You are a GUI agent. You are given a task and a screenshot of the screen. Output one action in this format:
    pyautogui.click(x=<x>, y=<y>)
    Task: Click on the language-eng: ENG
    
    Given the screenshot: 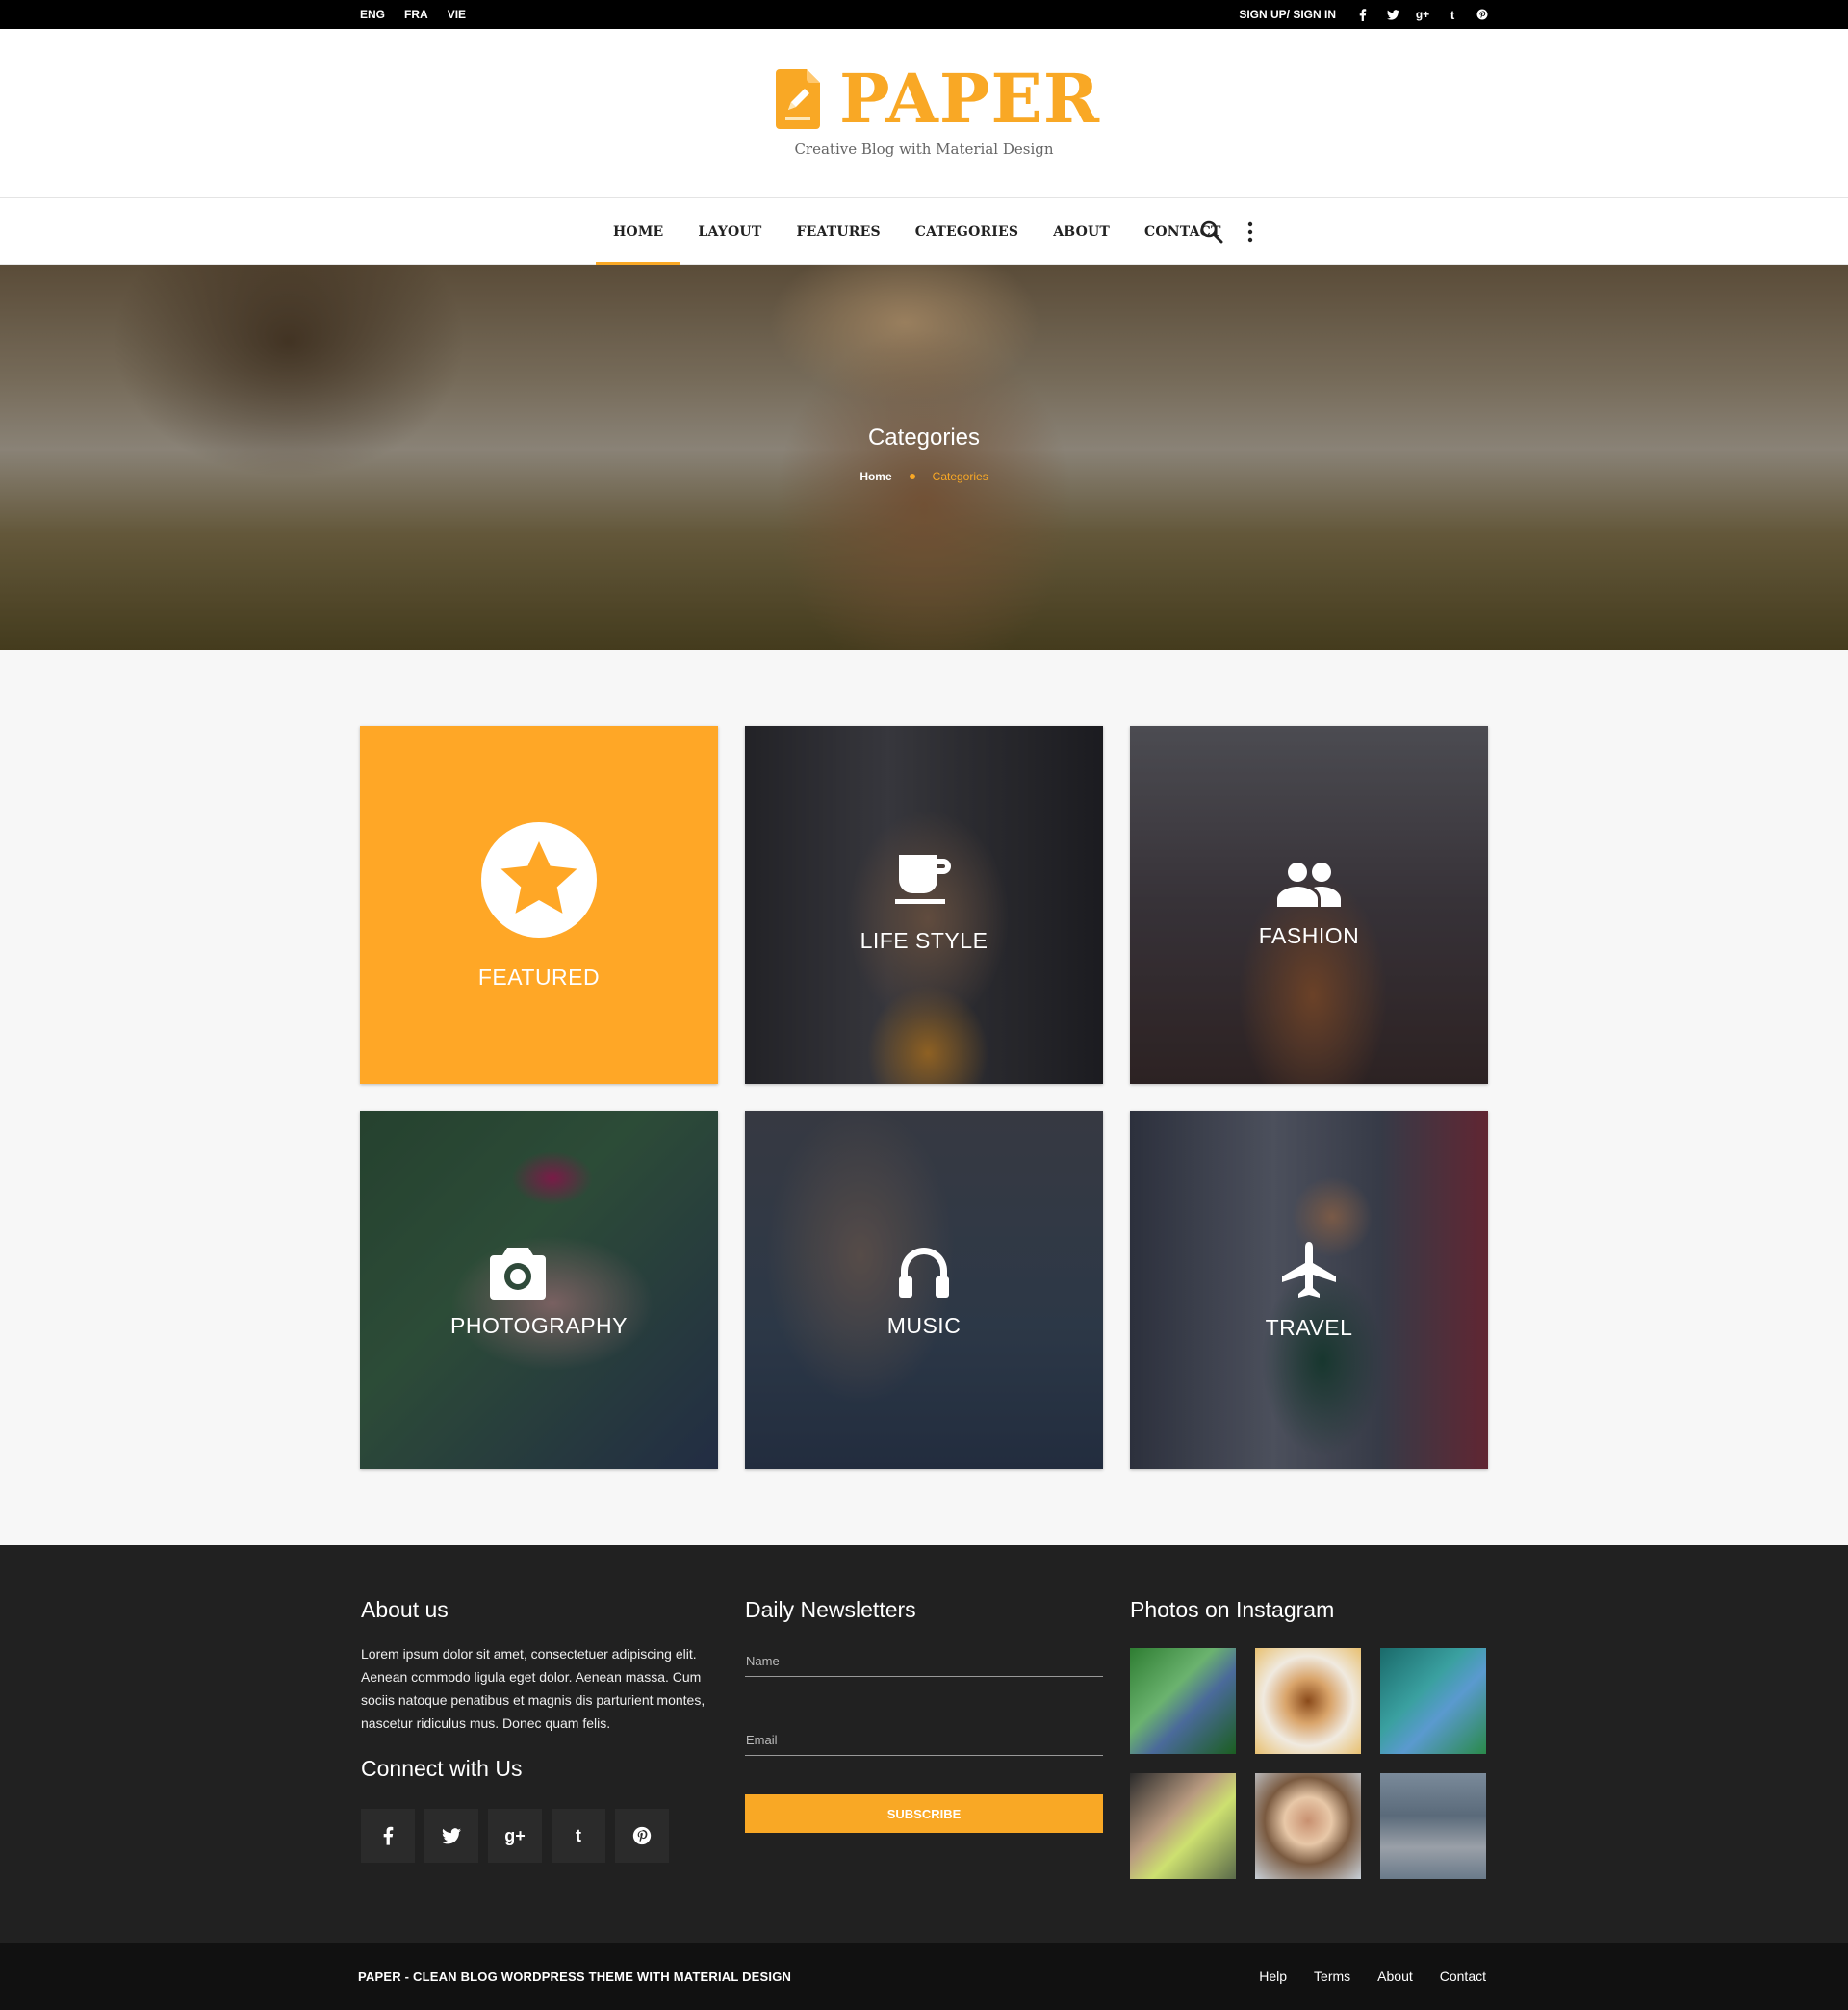 What is the action you would take?
    pyautogui.click(x=372, y=15)
    